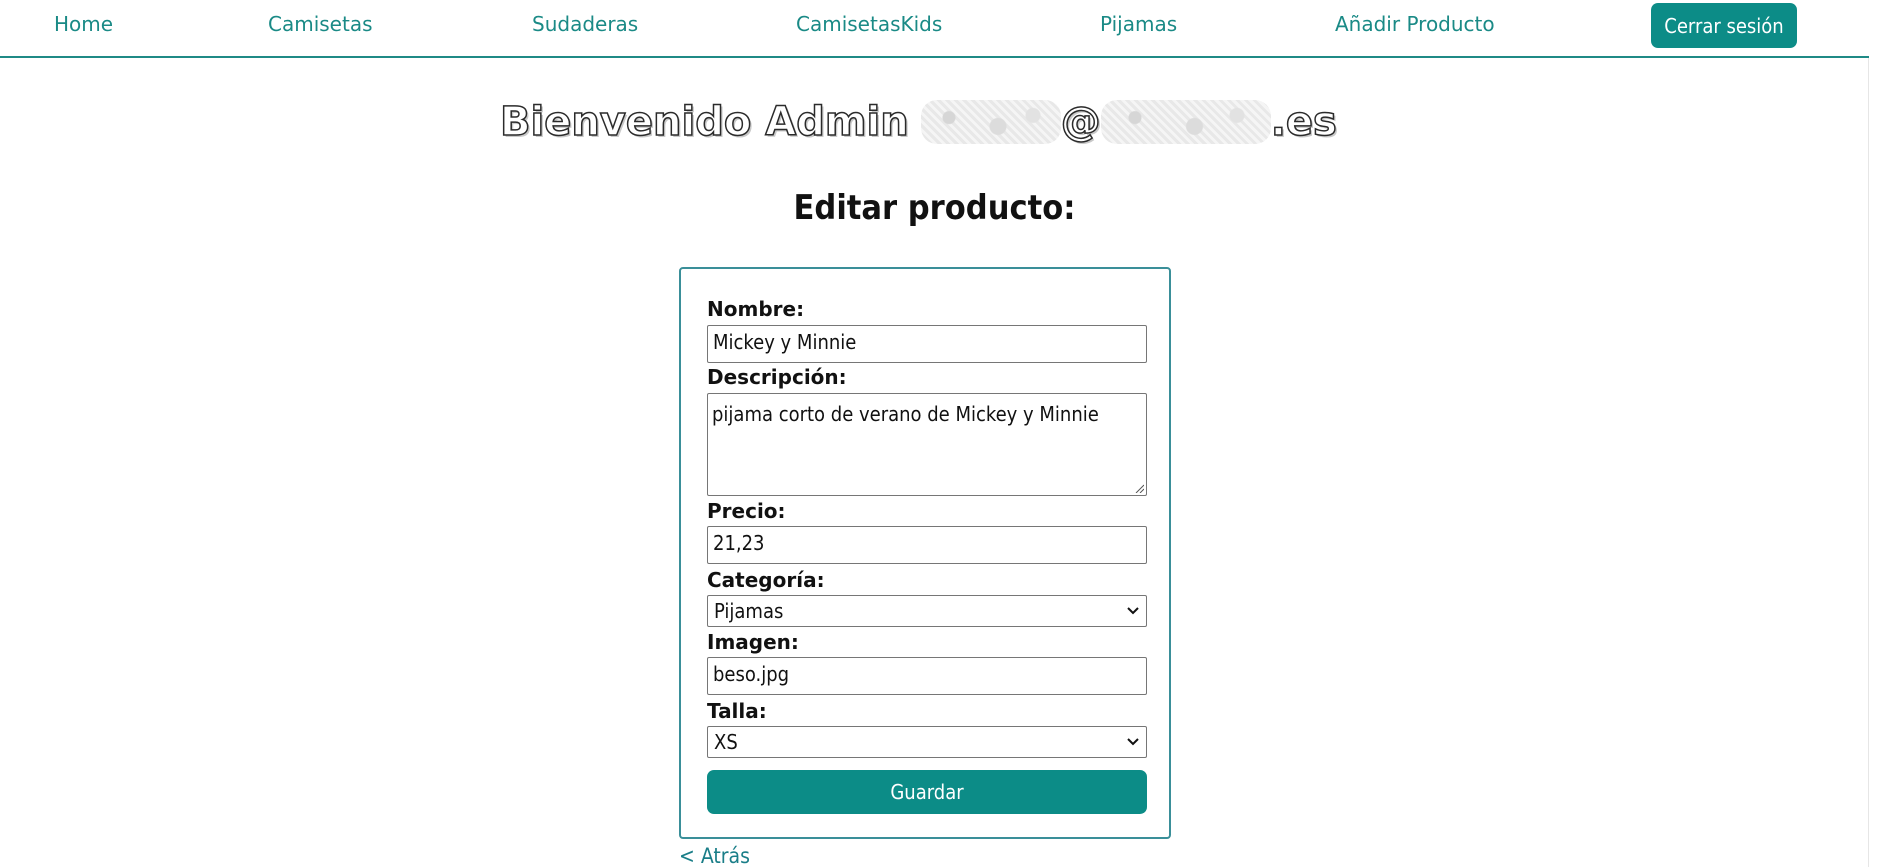 The height and width of the screenshot is (868, 1877). Describe the element at coordinates (1138, 24) in the screenshot. I see `nav-link-pijamas: Pijamas` at that location.